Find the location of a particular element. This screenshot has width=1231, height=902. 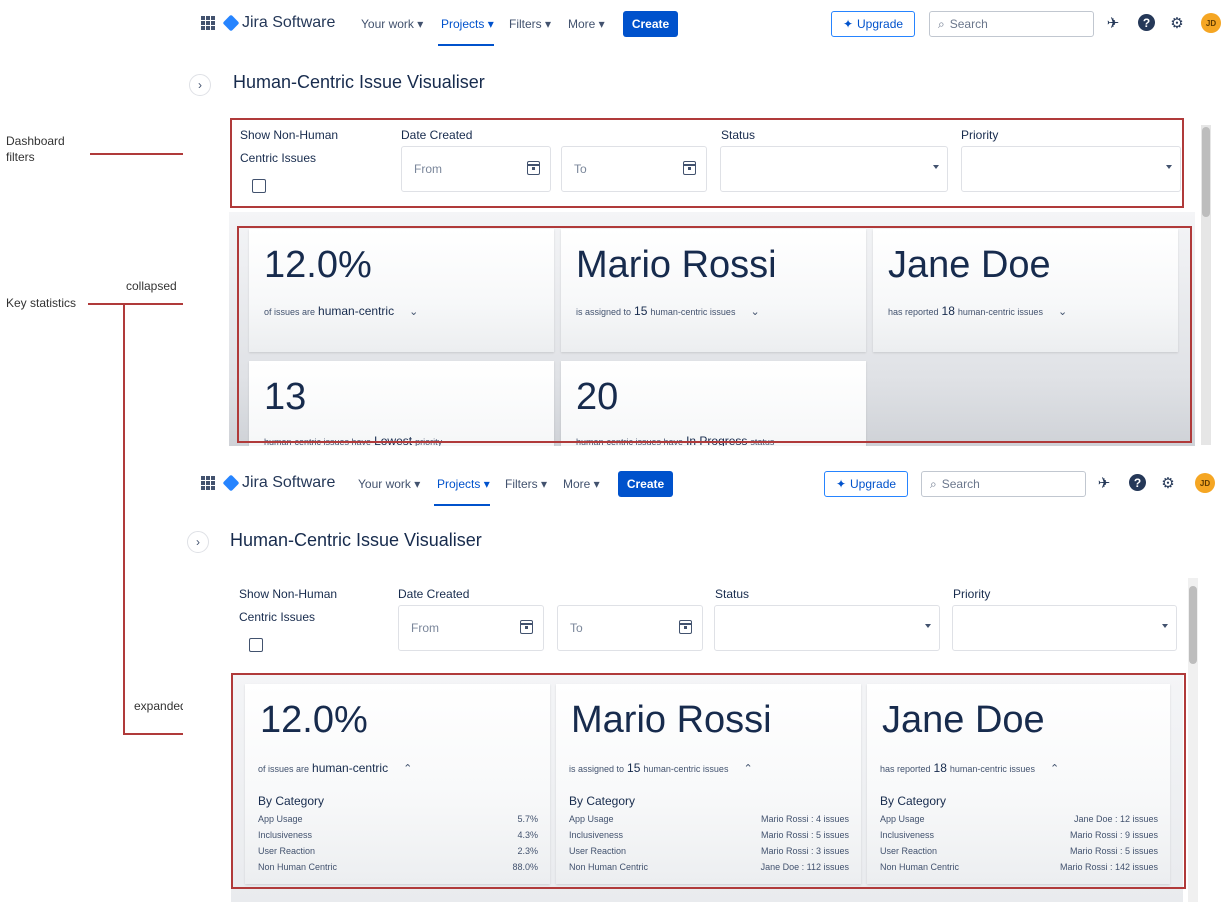

key-stats-vertical-line is located at coordinates (124, 519).